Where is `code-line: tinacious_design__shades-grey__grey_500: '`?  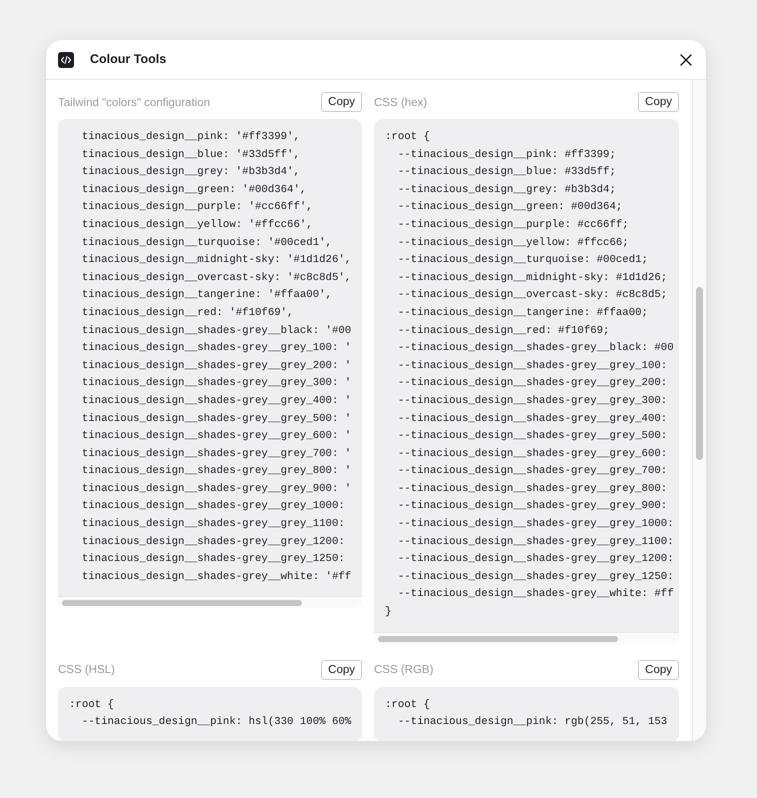 code-line: tinacious_design__shades-grey__grey_500: ' is located at coordinates (216, 419).